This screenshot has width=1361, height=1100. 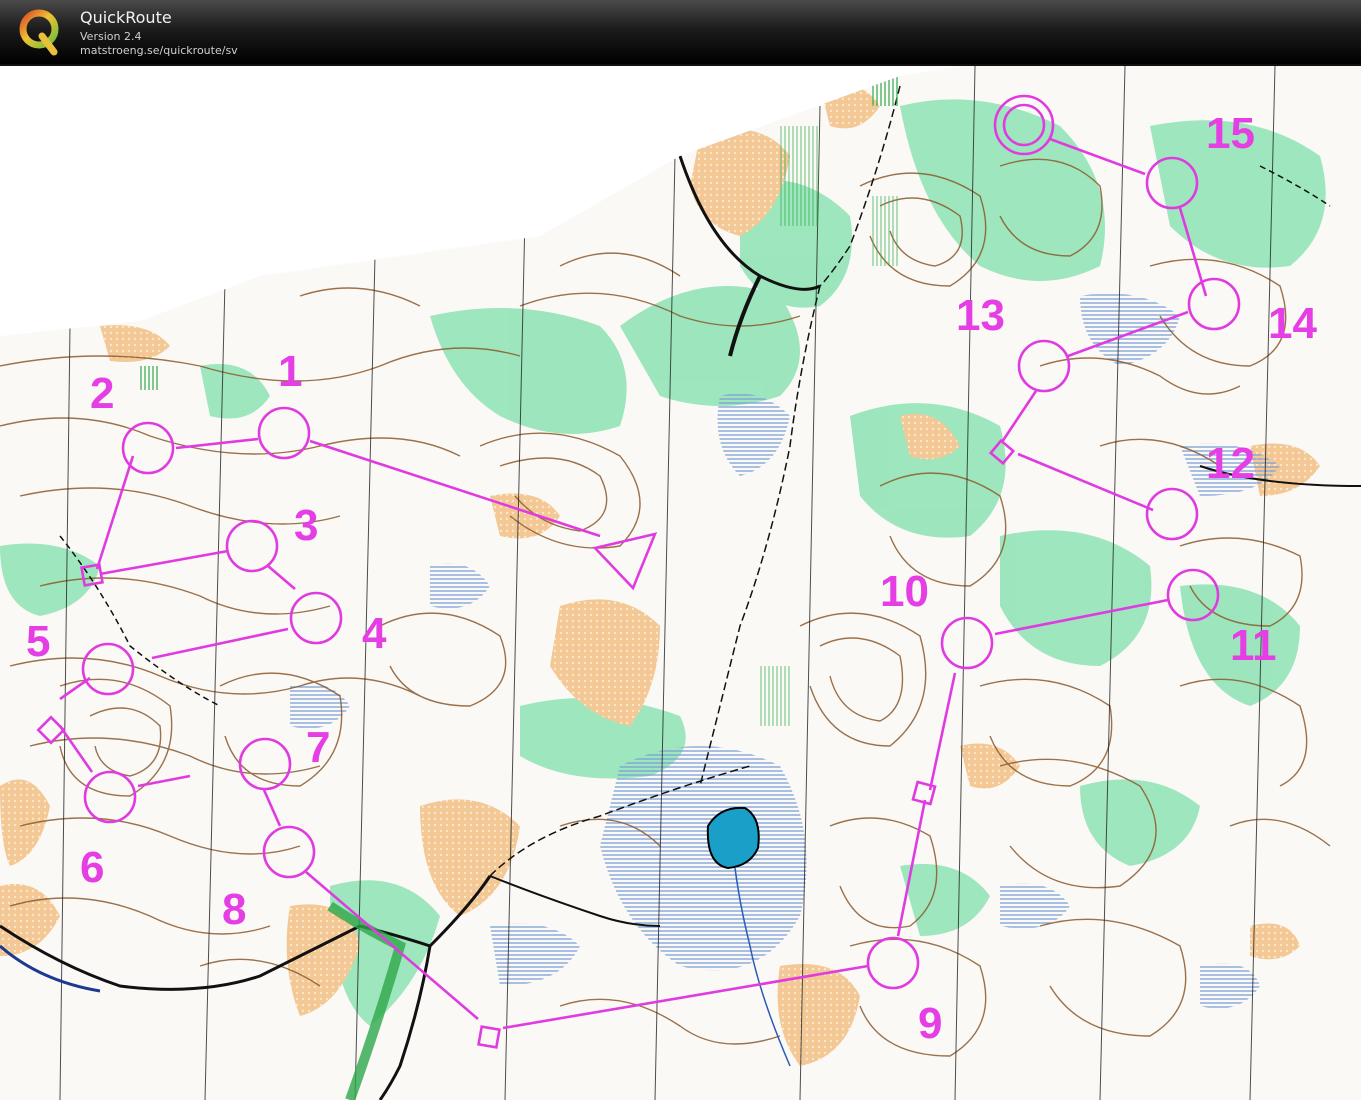 I want to click on quickroute-logo-icon, so click(x=39, y=32).